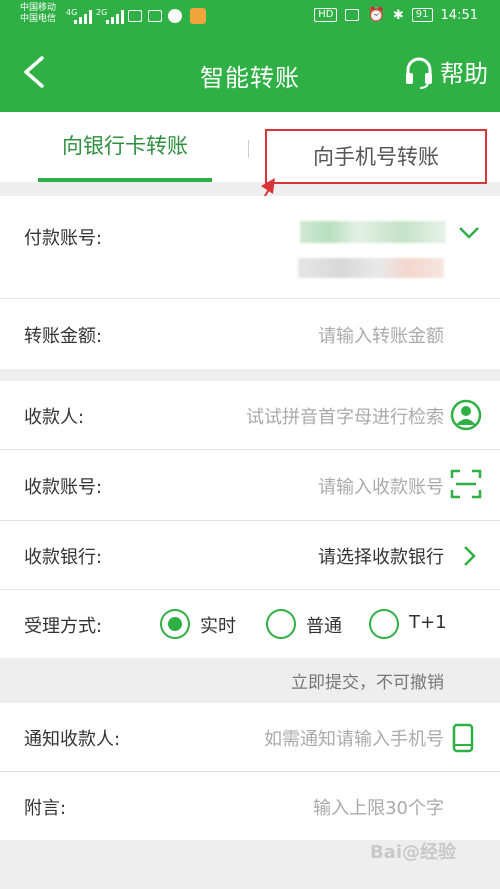  I want to click on contact-icon, so click(466, 415).